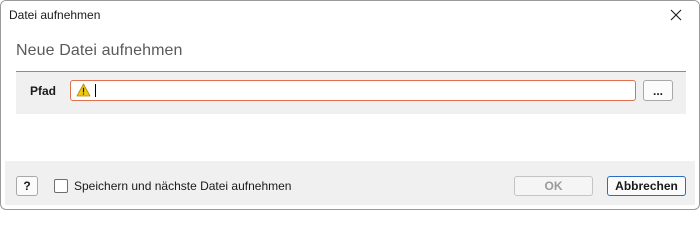 This screenshot has width=700, height=240. What do you see at coordinates (55, 15) in the screenshot?
I see `window-title: Datei aufnehmen` at bounding box center [55, 15].